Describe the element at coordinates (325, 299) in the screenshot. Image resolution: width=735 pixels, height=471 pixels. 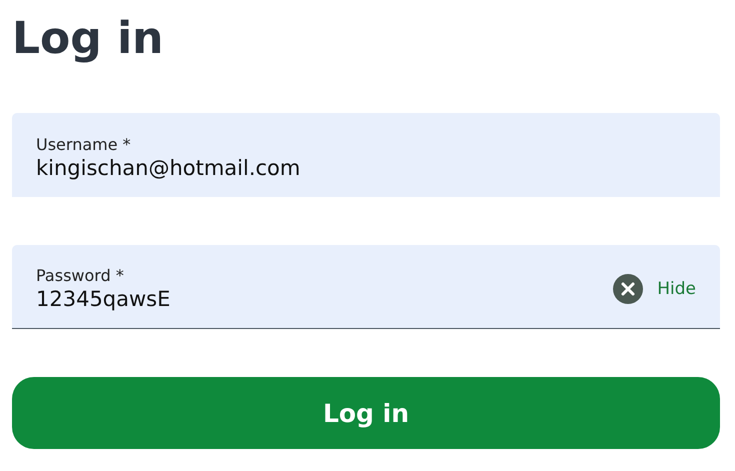
I see `field-value: 12345qawsE` at that location.